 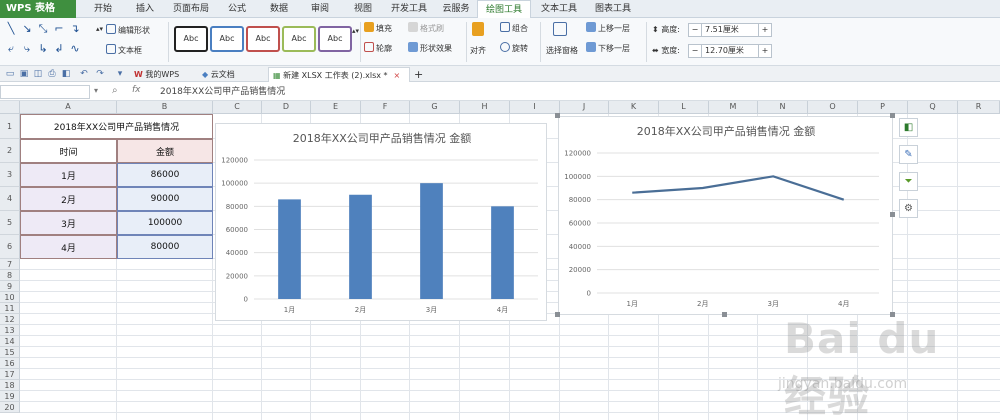 I want to click on row-header: 13, so click(x=10, y=330).